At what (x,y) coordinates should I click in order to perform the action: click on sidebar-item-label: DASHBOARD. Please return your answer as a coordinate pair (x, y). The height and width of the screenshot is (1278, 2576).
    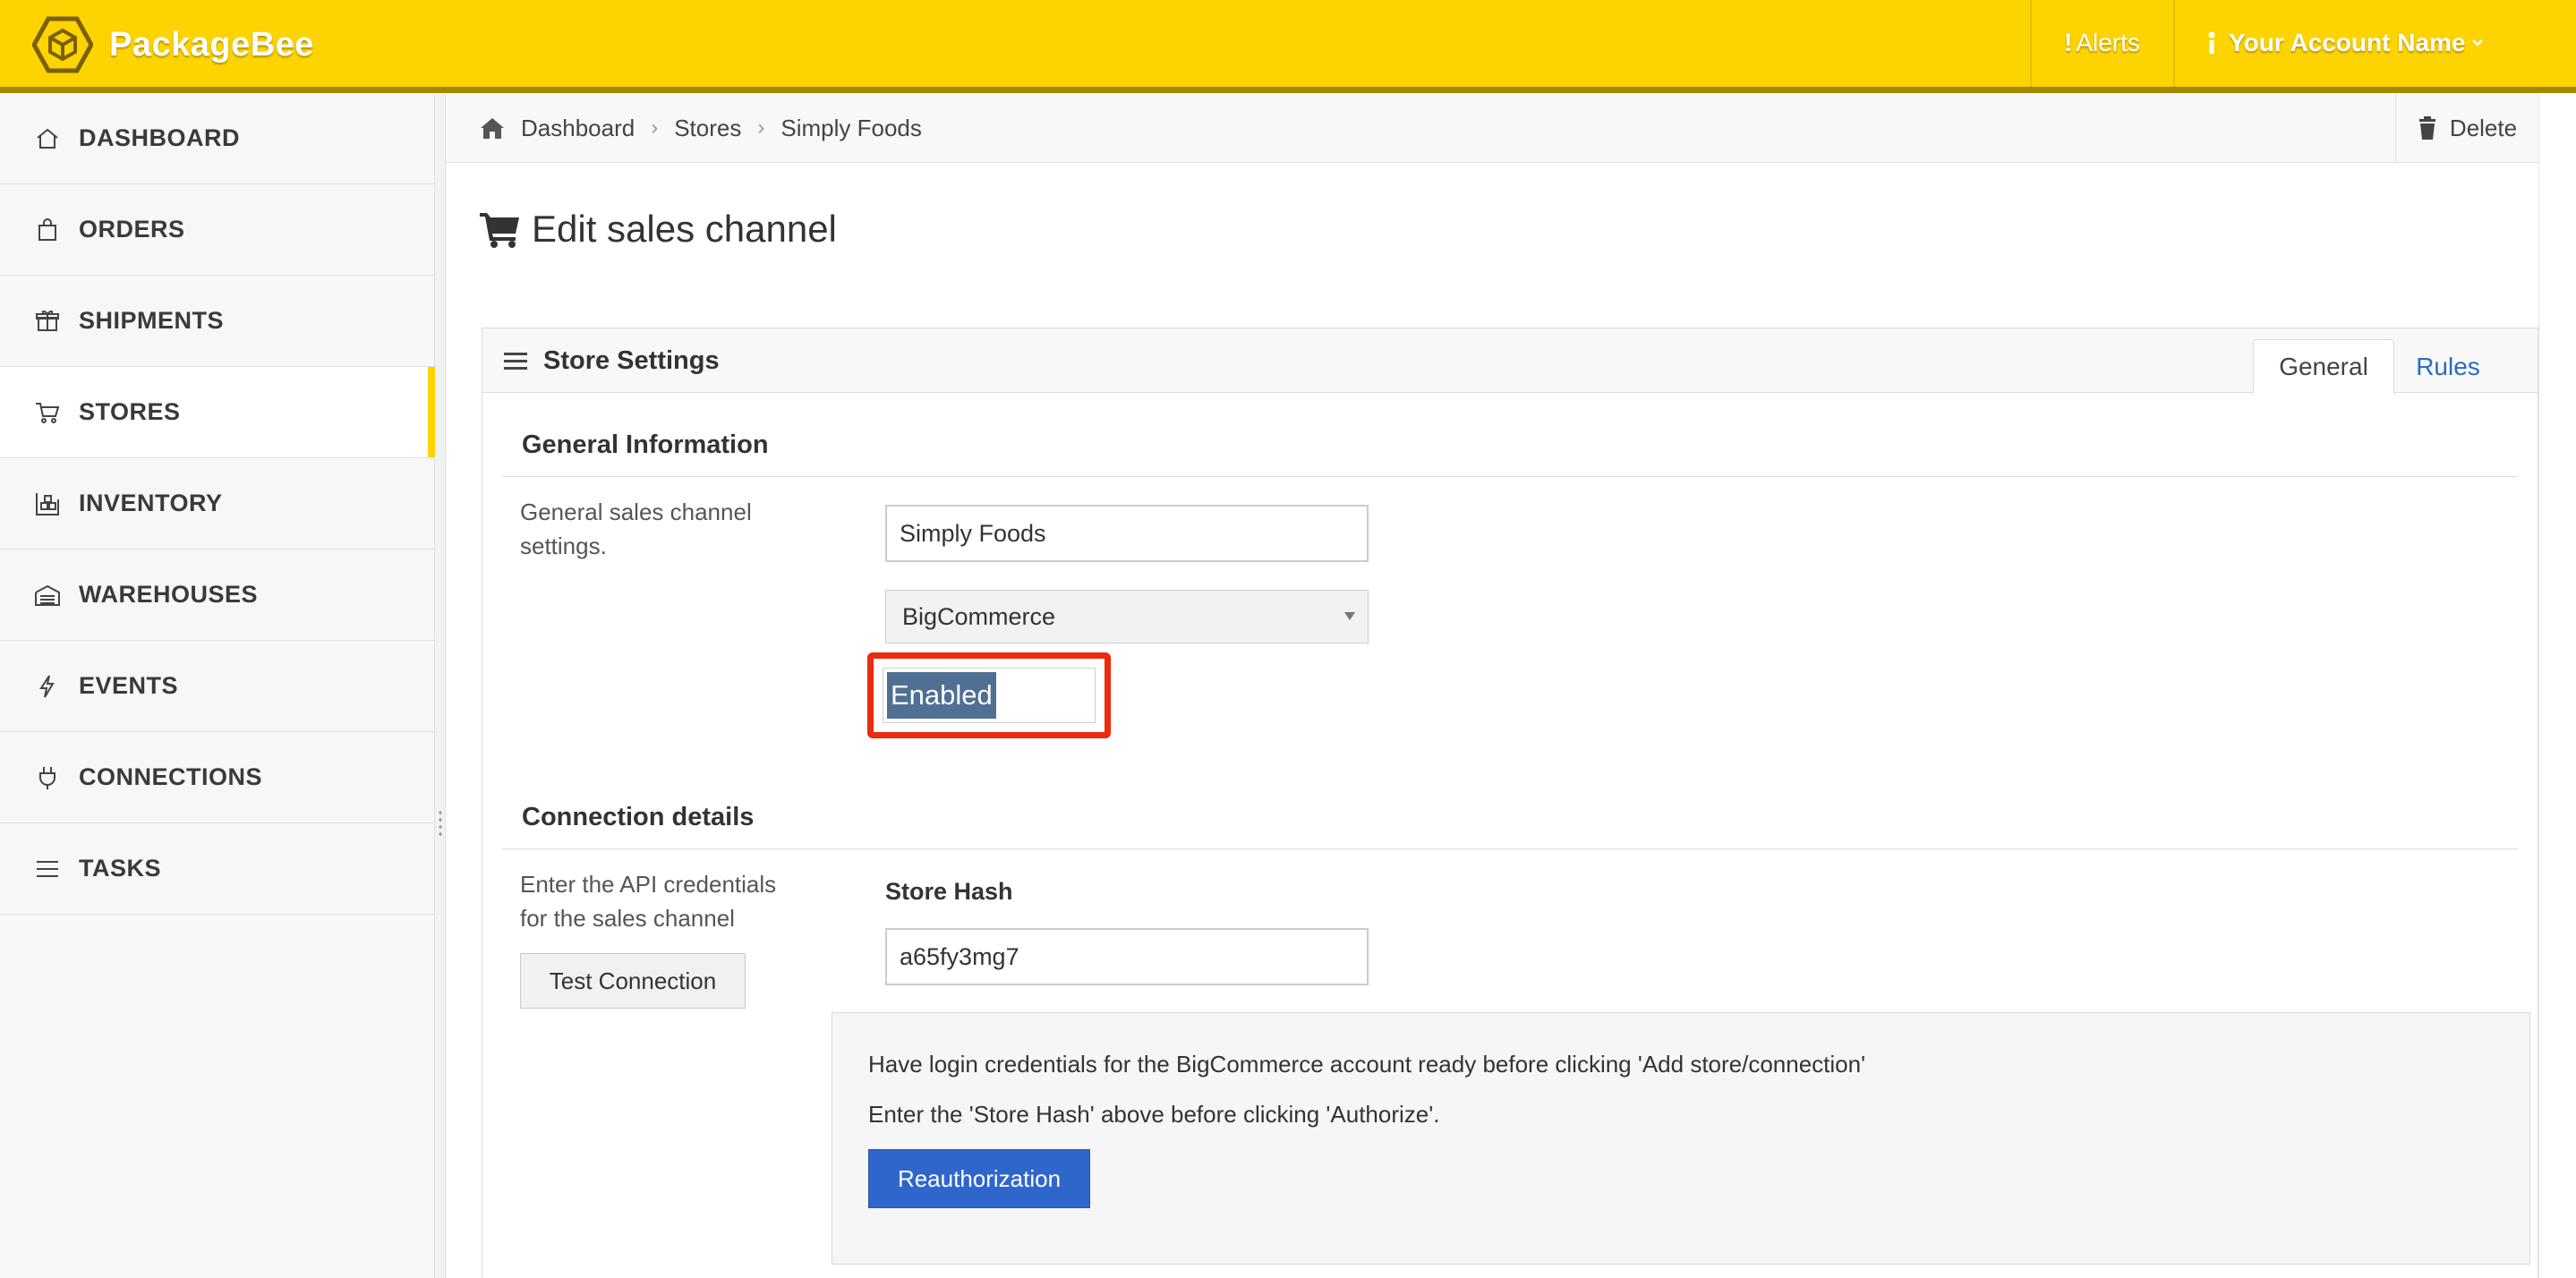
    Looking at the image, I should click on (159, 137).